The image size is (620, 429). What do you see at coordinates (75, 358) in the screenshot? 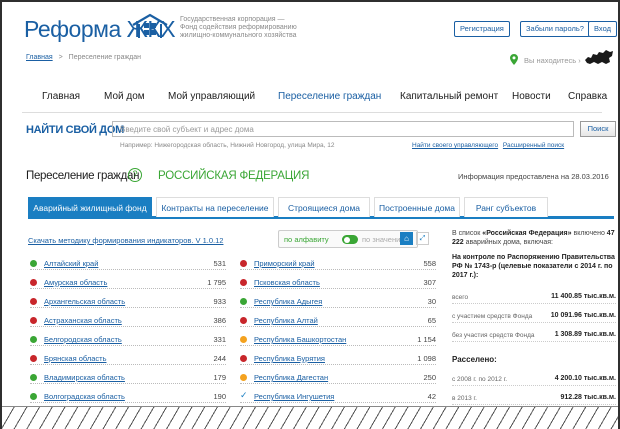
I see `region-name-link: Брянская область` at bounding box center [75, 358].